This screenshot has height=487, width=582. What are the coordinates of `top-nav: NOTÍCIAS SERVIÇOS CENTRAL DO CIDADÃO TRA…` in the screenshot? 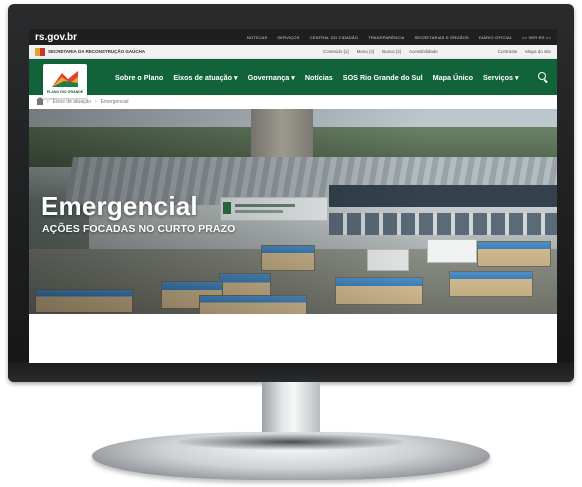 It's located at (399, 37).